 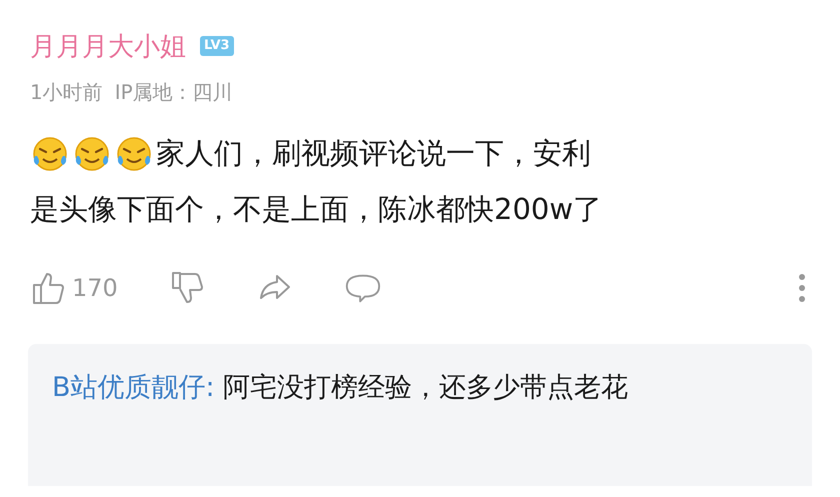 I want to click on more-icon, so click(x=802, y=288).